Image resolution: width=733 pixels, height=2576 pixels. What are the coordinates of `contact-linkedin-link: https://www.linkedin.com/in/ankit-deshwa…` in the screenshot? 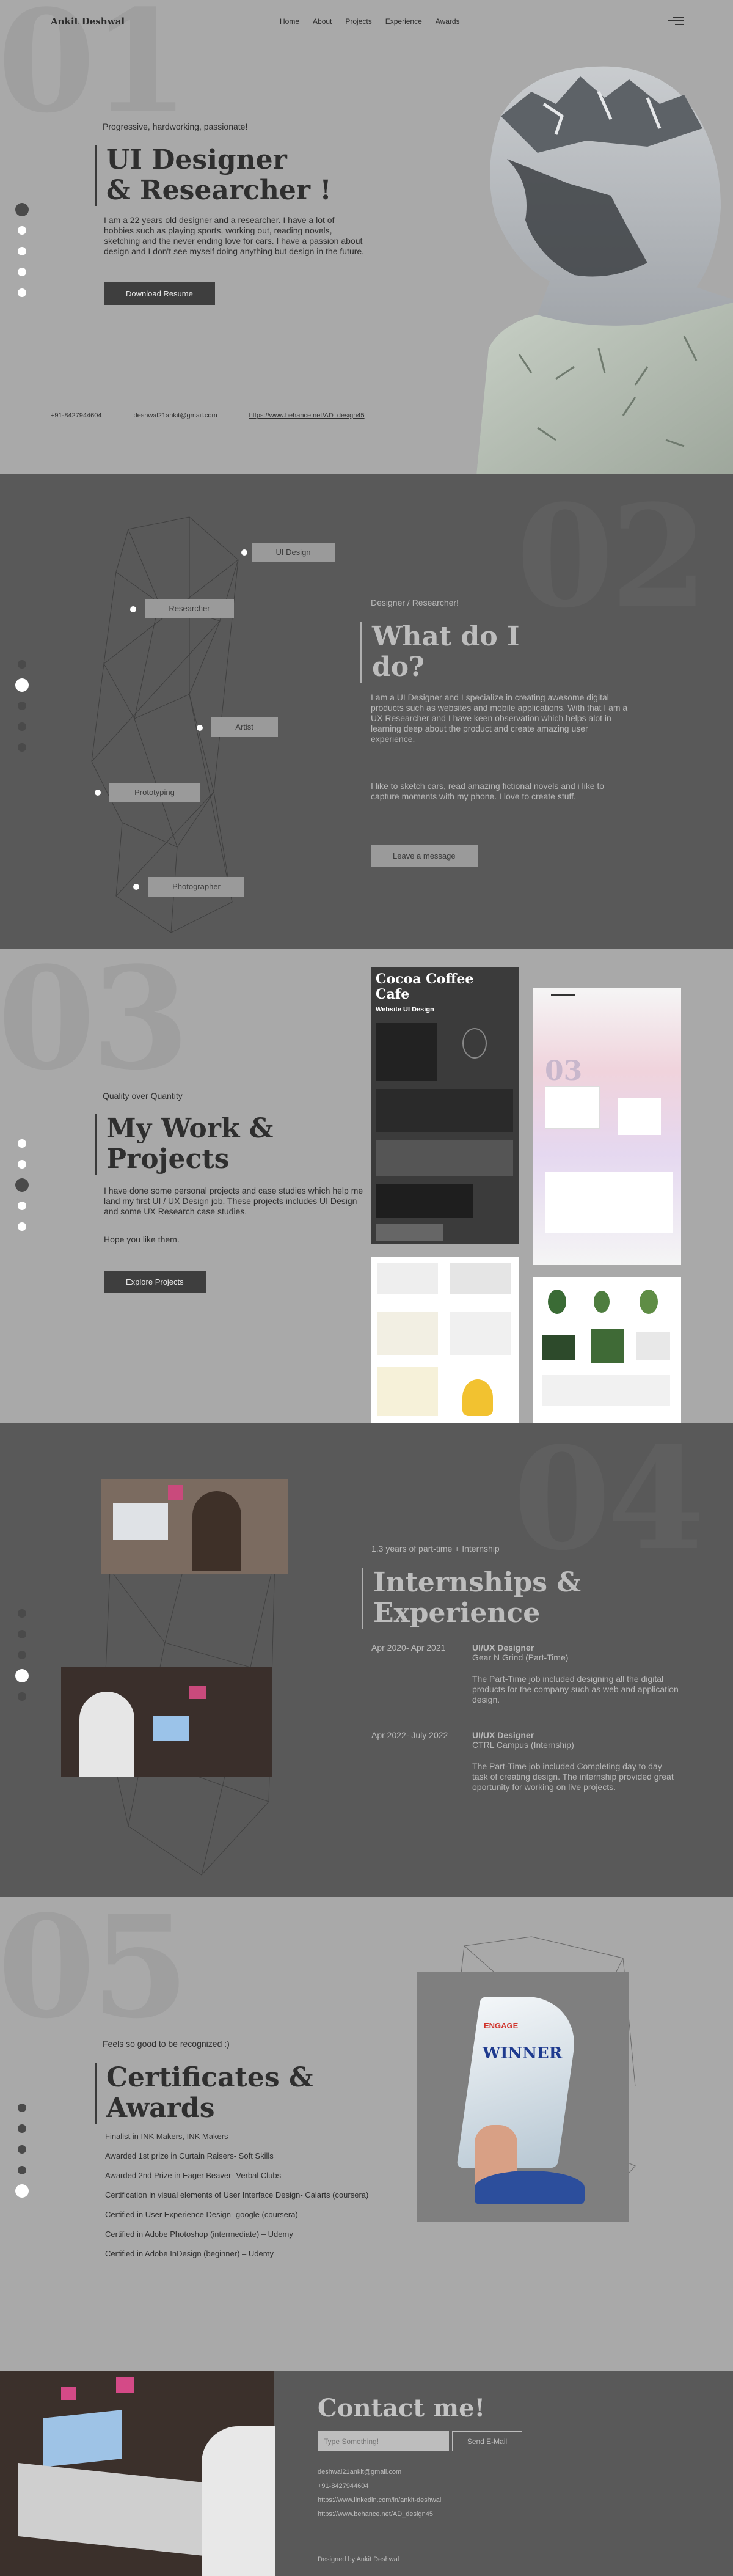 It's located at (379, 2500).